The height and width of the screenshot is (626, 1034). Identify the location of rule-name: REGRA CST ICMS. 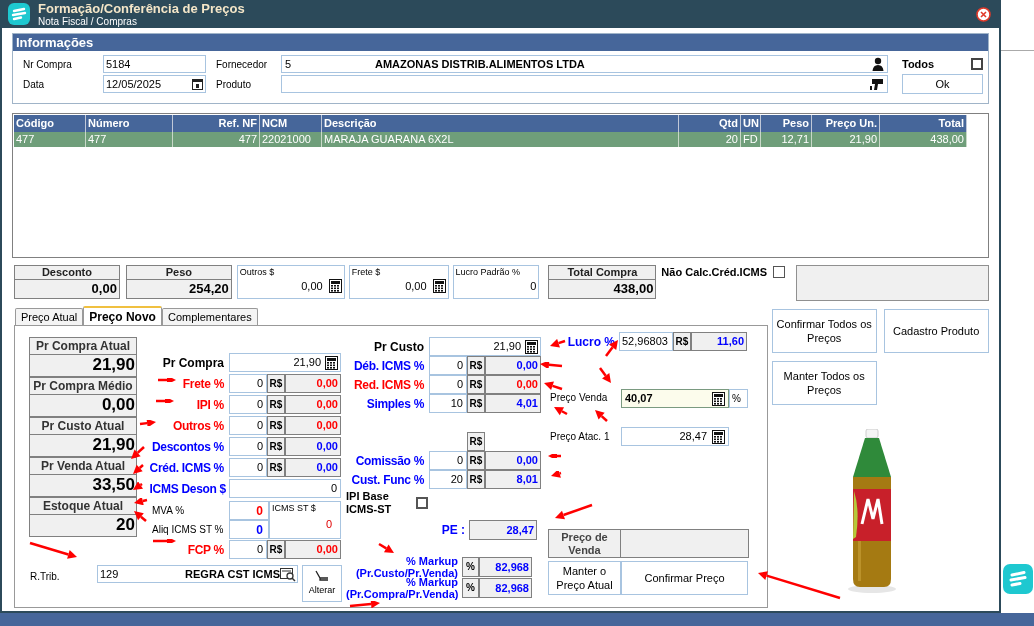
(232, 574).